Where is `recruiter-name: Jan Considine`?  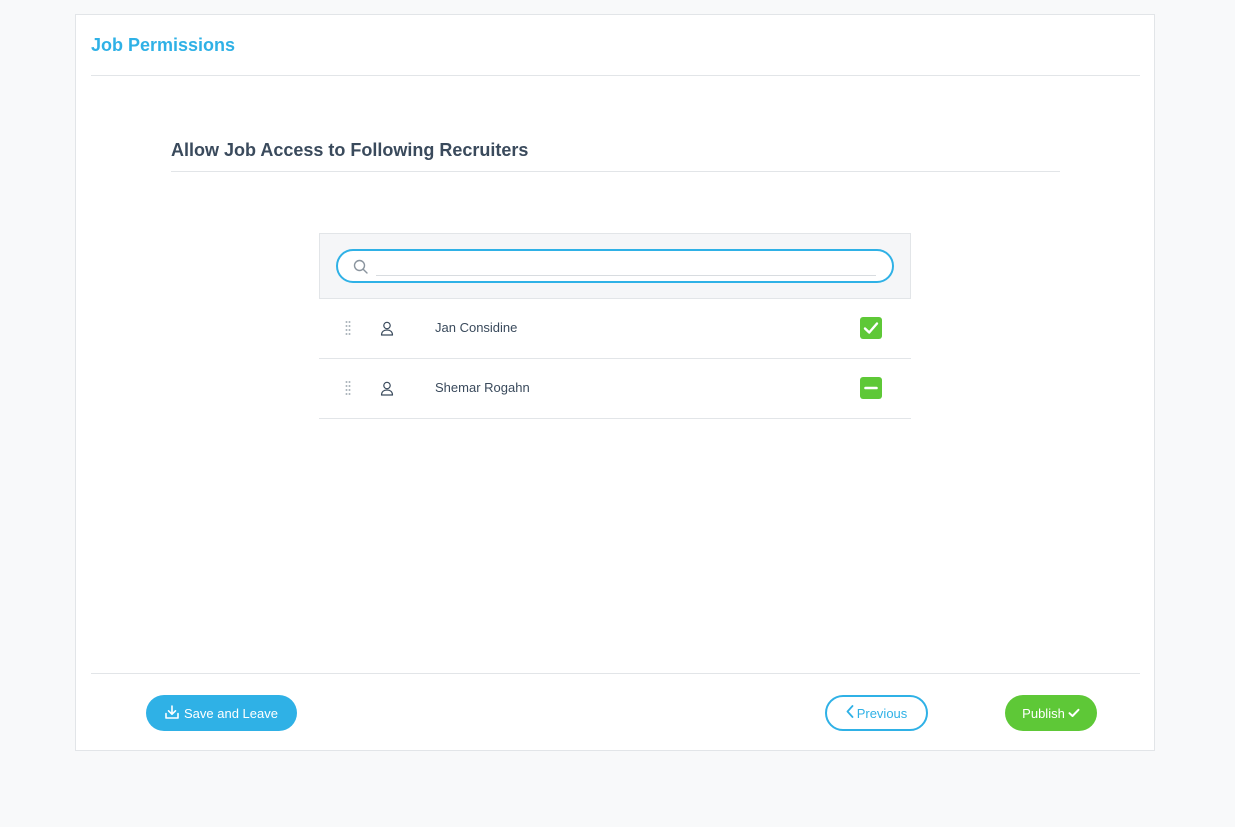 recruiter-name: Jan Considine is located at coordinates (476, 327).